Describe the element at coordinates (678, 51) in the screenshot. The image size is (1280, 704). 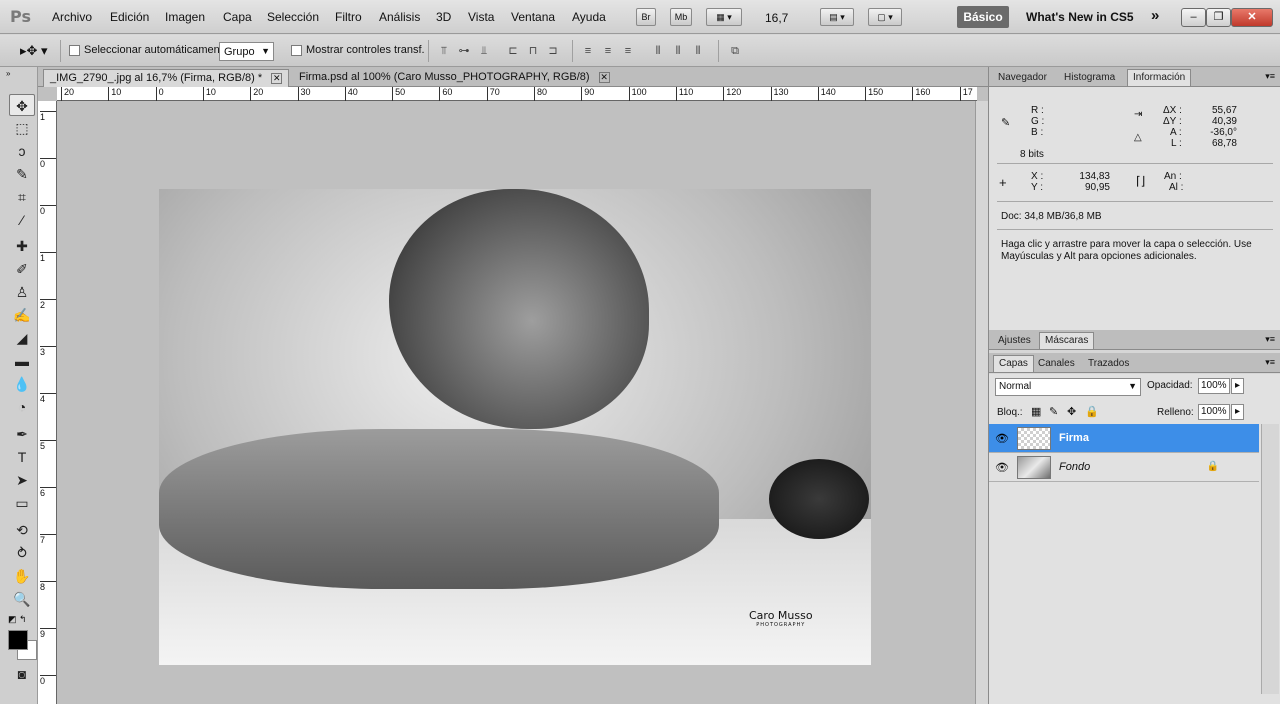
I see `distribute-hcenter-icon: ⦀` at that location.